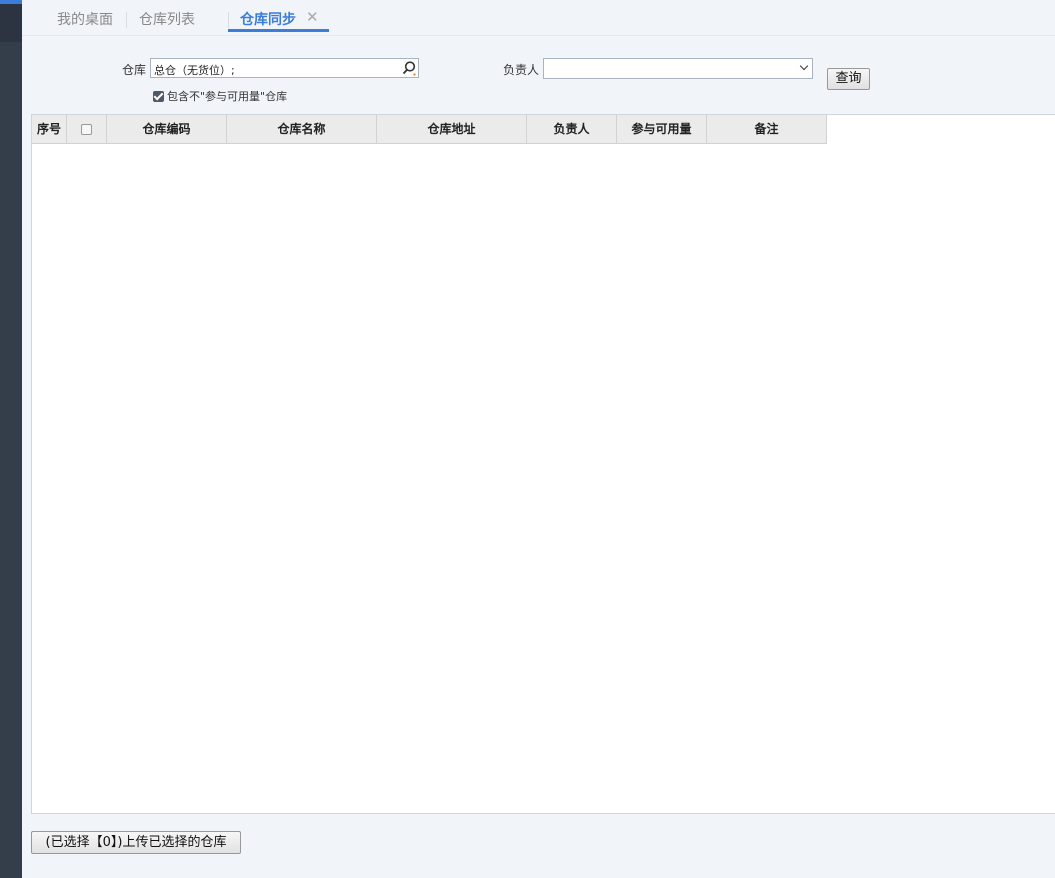 This screenshot has height=878, width=1055. Describe the element at coordinates (538, 19) in the screenshot. I see `tab-bar: 我的桌面 仓库列表 仓库同步 ✕` at that location.